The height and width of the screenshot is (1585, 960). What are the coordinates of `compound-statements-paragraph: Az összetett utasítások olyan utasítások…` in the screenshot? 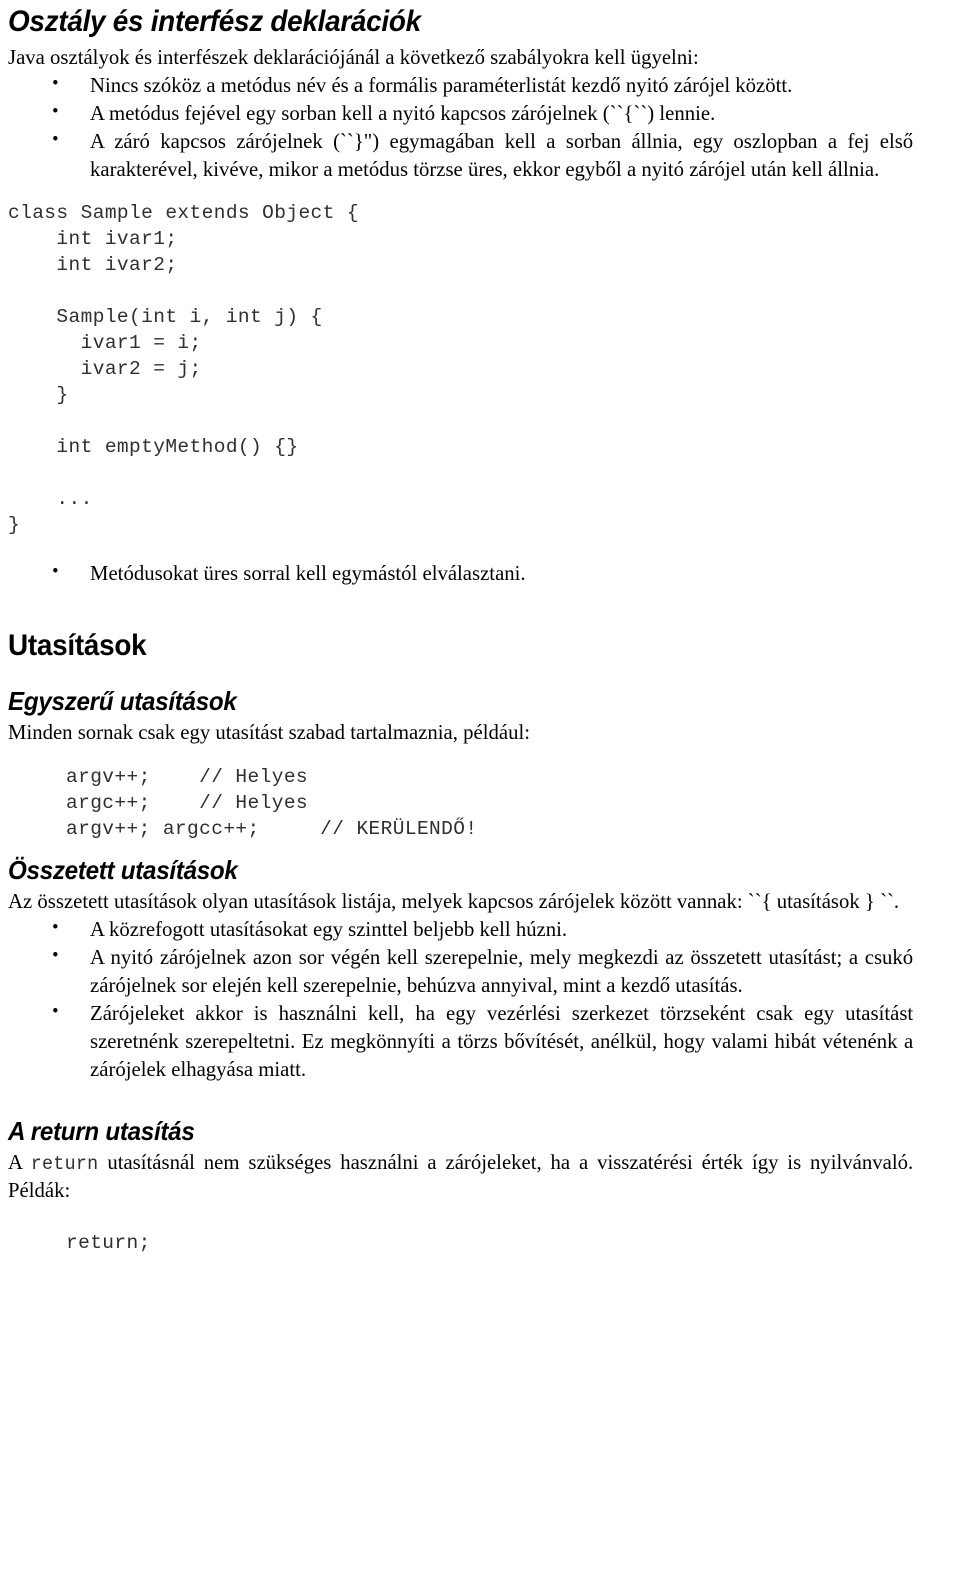 It's located at (454, 901).